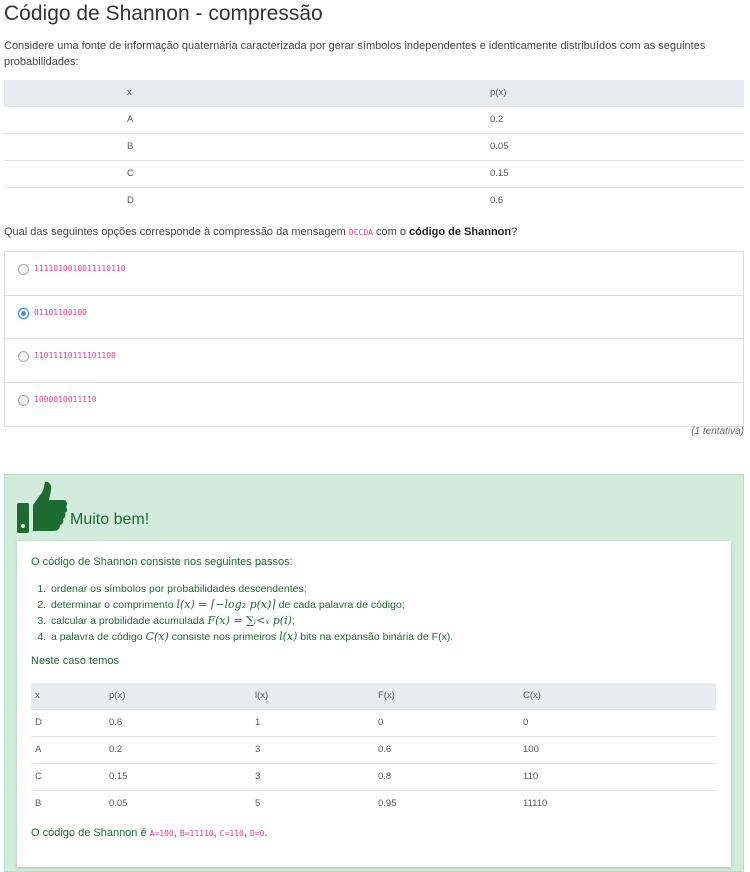 This screenshot has height=872, width=750. Describe the element at coordinates (110, 519) in the screenshot. I see `feedback-title: Muito bem!` at that location.